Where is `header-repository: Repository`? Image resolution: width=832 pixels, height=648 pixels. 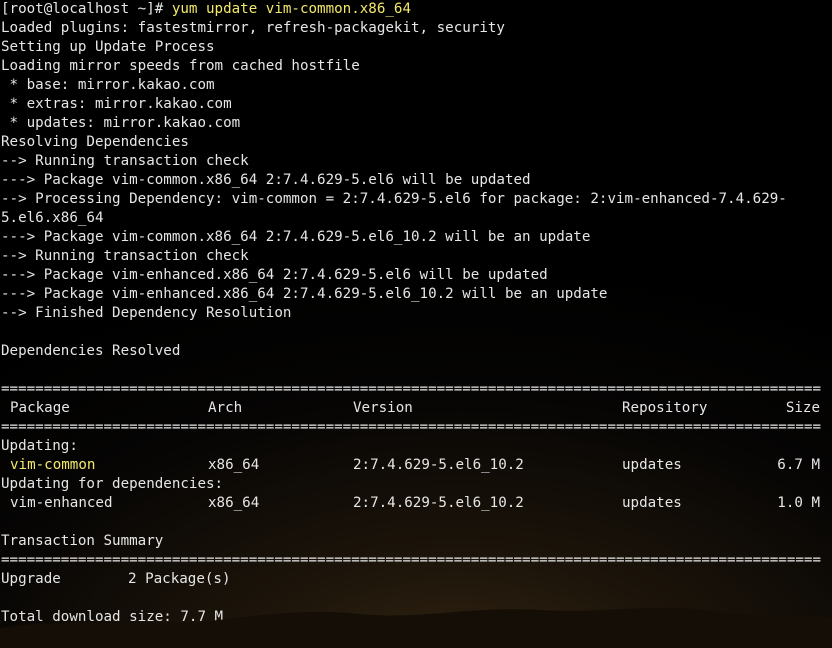 header-repository: Repository is located at coordinates (665, 408).